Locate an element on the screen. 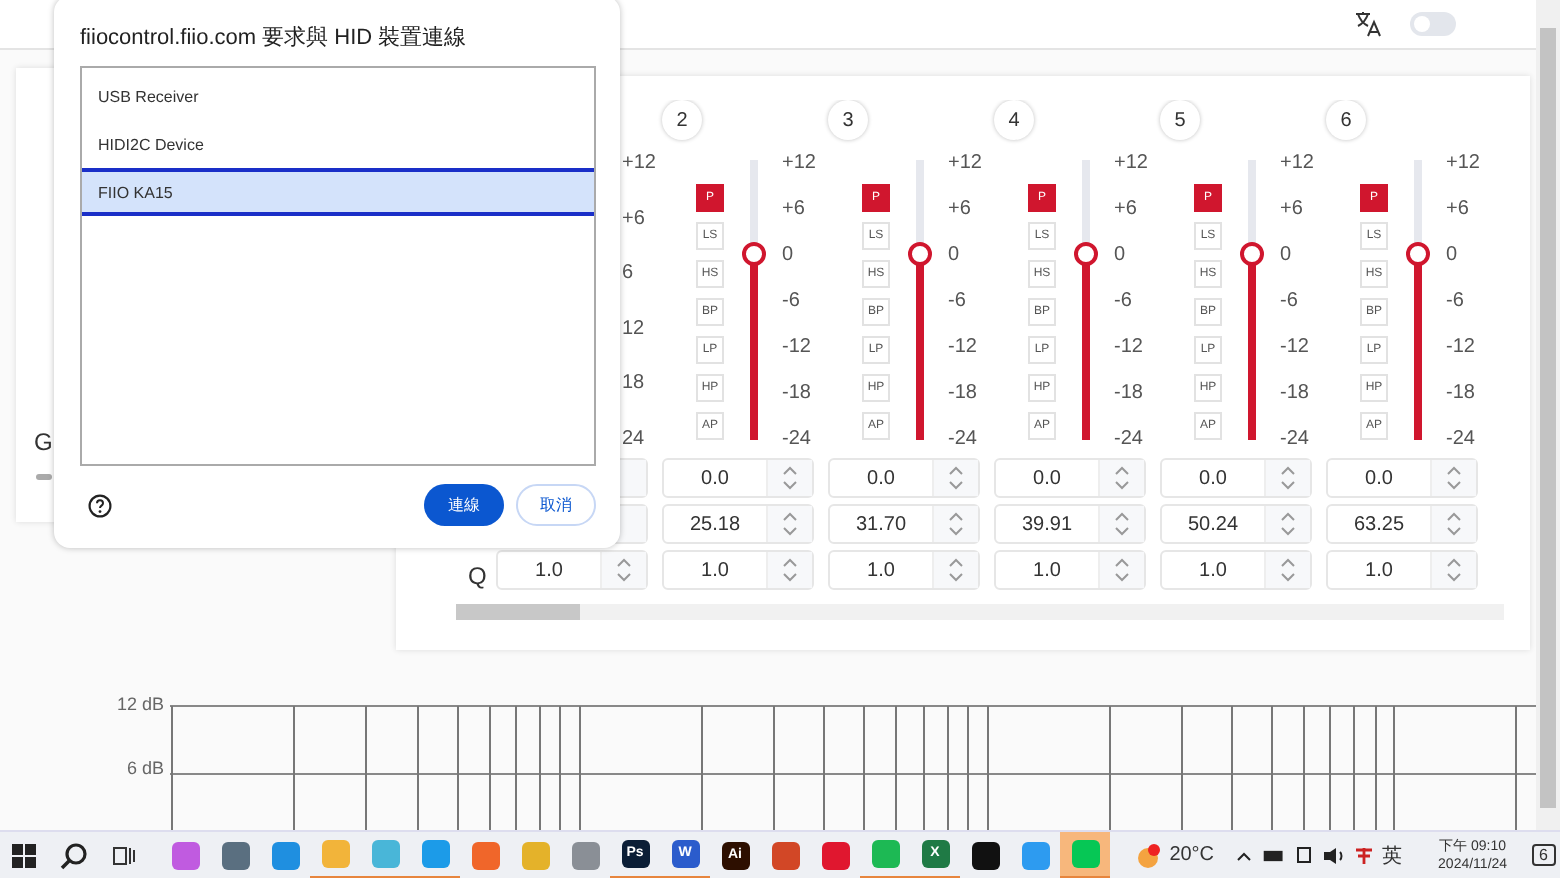 This screenshot has width=1560, height=878. horizontal-scrollbar is located at coordinates (980, 612).